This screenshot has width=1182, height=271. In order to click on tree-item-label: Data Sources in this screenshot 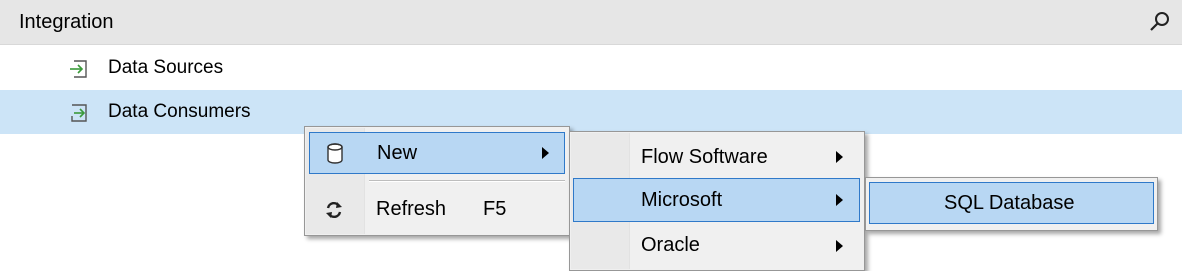, I will do `click(166, 67)`.